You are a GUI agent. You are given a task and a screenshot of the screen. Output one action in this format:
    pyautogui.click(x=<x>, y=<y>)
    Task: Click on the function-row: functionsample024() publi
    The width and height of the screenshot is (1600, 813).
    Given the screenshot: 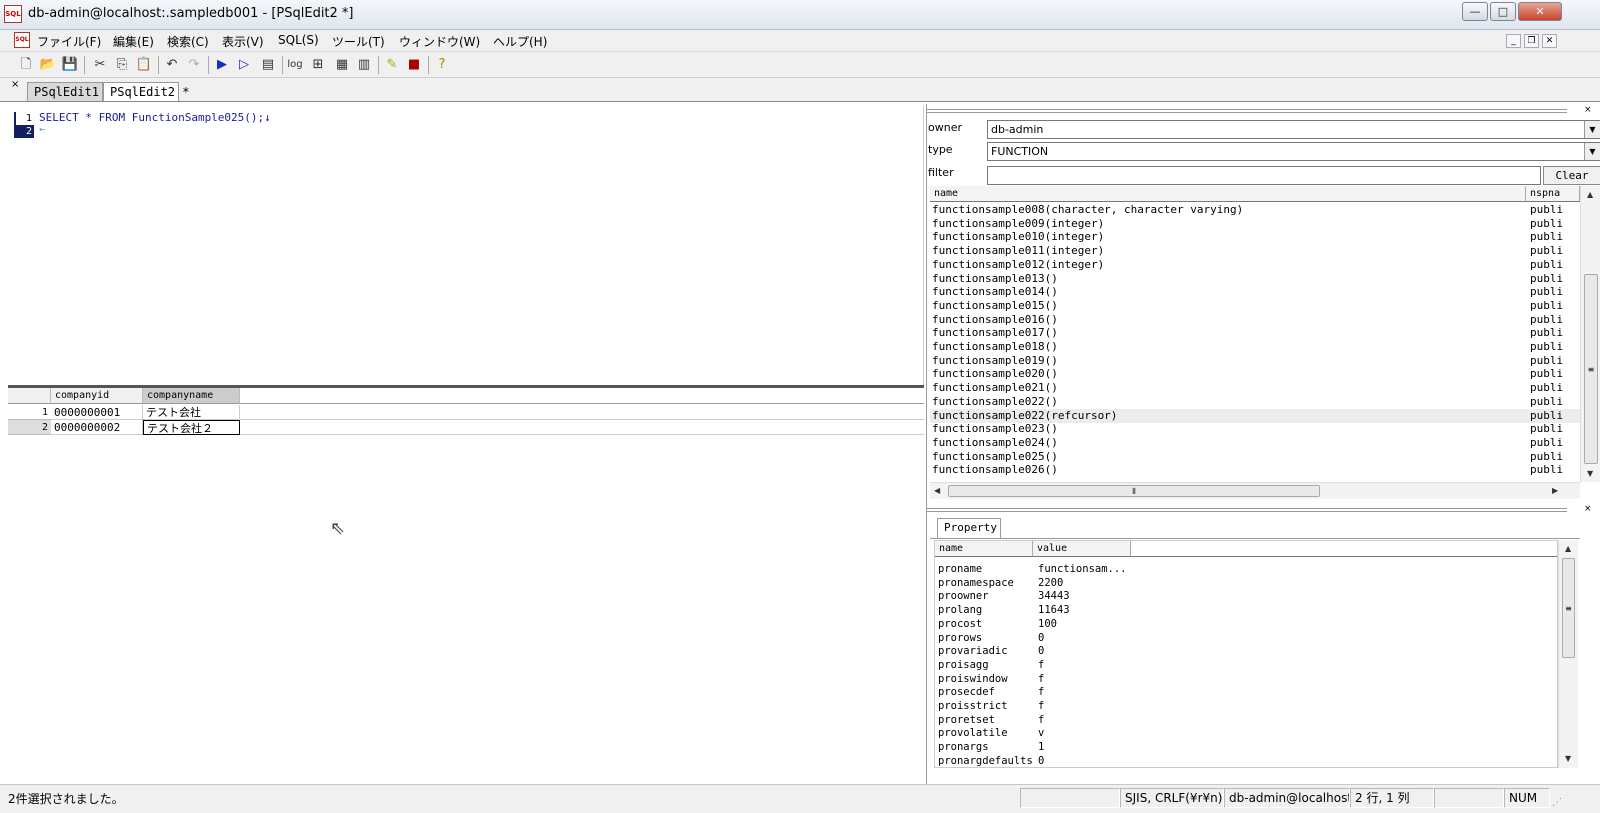 What is the action you would take?
    pyautogui.click(x=1255, y=443)
    